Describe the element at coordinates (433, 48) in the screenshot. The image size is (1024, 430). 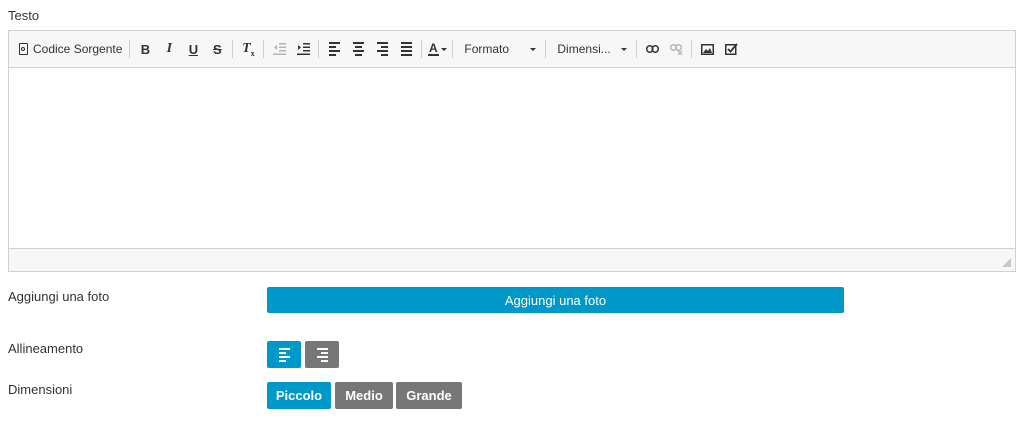
I see `text-color-icon: A` at that location.